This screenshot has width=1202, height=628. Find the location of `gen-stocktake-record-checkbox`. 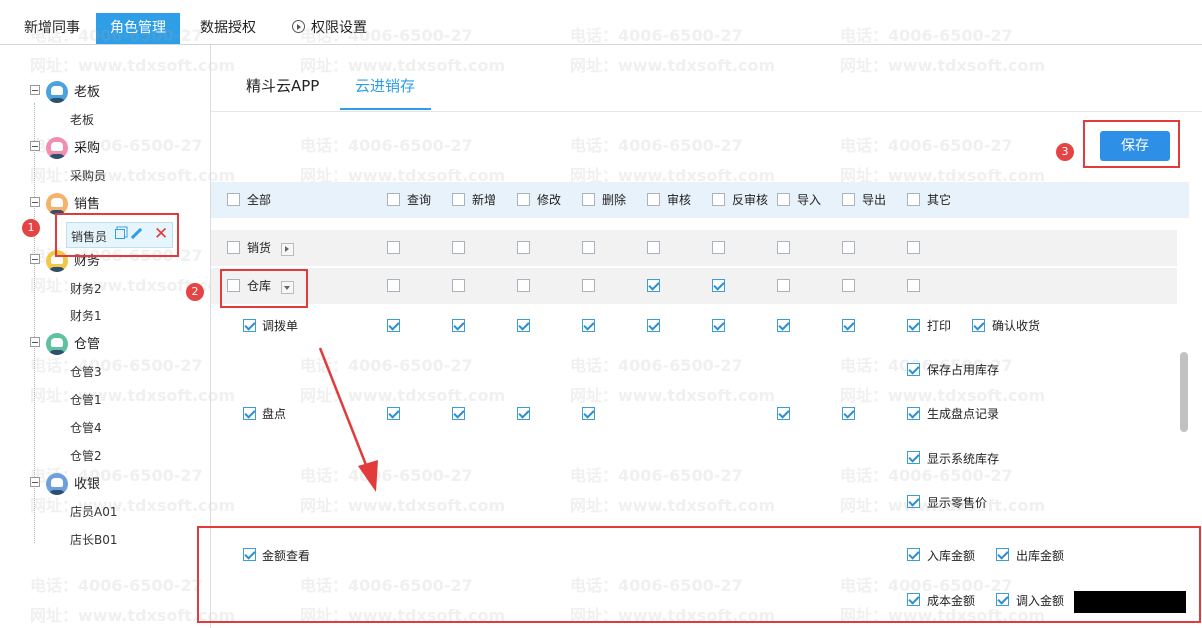

gen-stocktake-record-checkbox is located at coordinates (913, 413).